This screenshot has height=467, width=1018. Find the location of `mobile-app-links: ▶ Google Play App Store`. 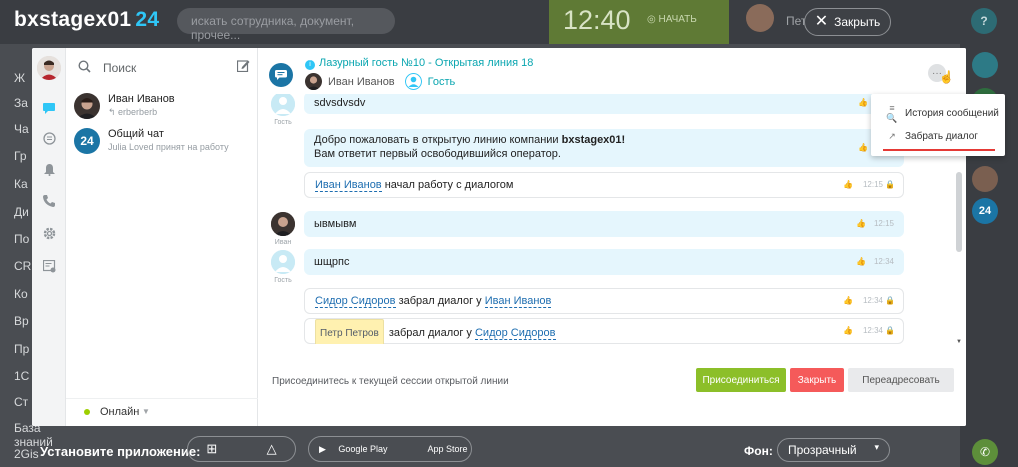

mobile-app-links: ▶ Google Play App Store is located at coordinates (390, 449).